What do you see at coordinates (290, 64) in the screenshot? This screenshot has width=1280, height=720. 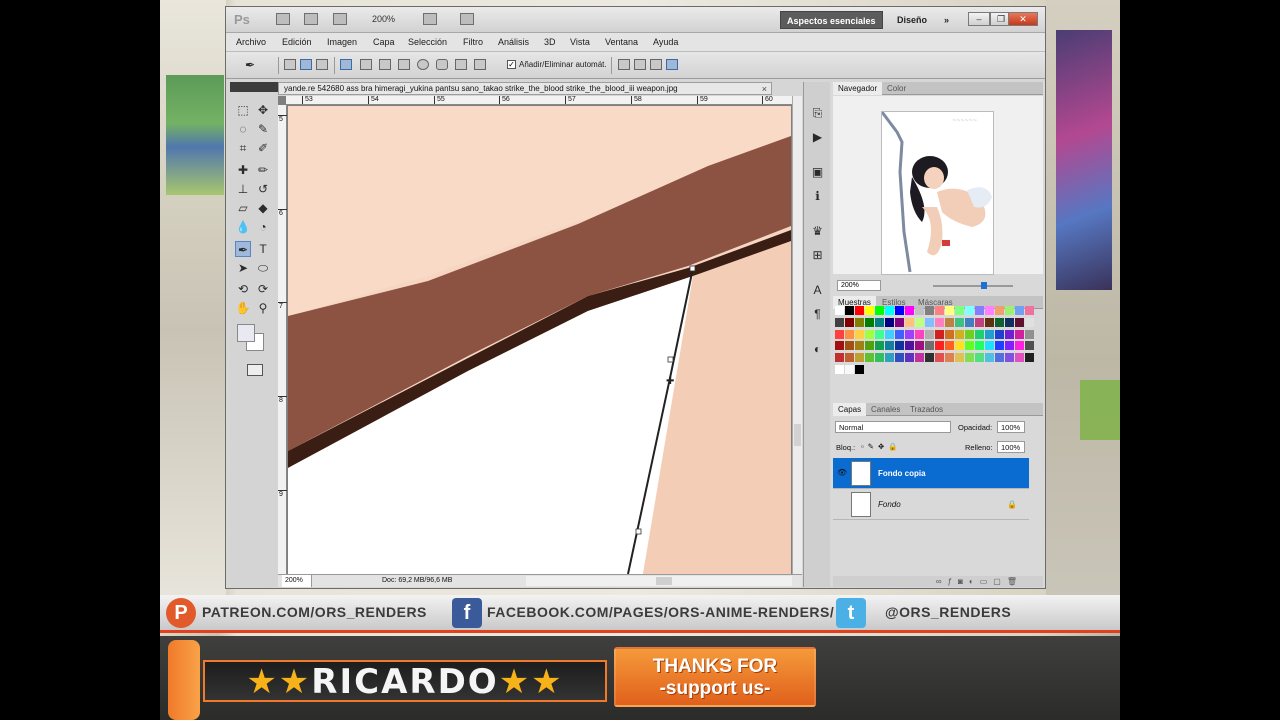 I see `shape-layers-icon` at bounding box center [290, 64].